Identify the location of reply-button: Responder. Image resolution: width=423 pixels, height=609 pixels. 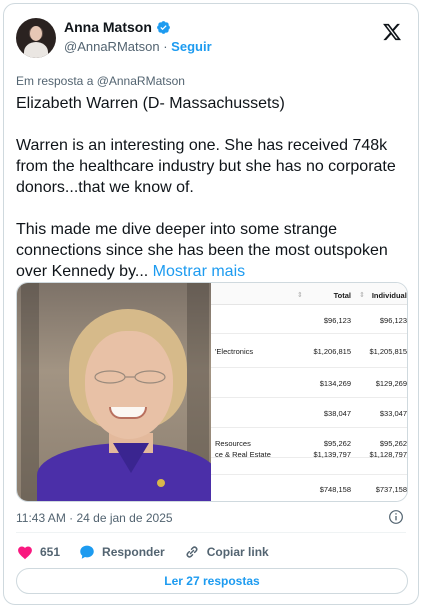
(121, 552).